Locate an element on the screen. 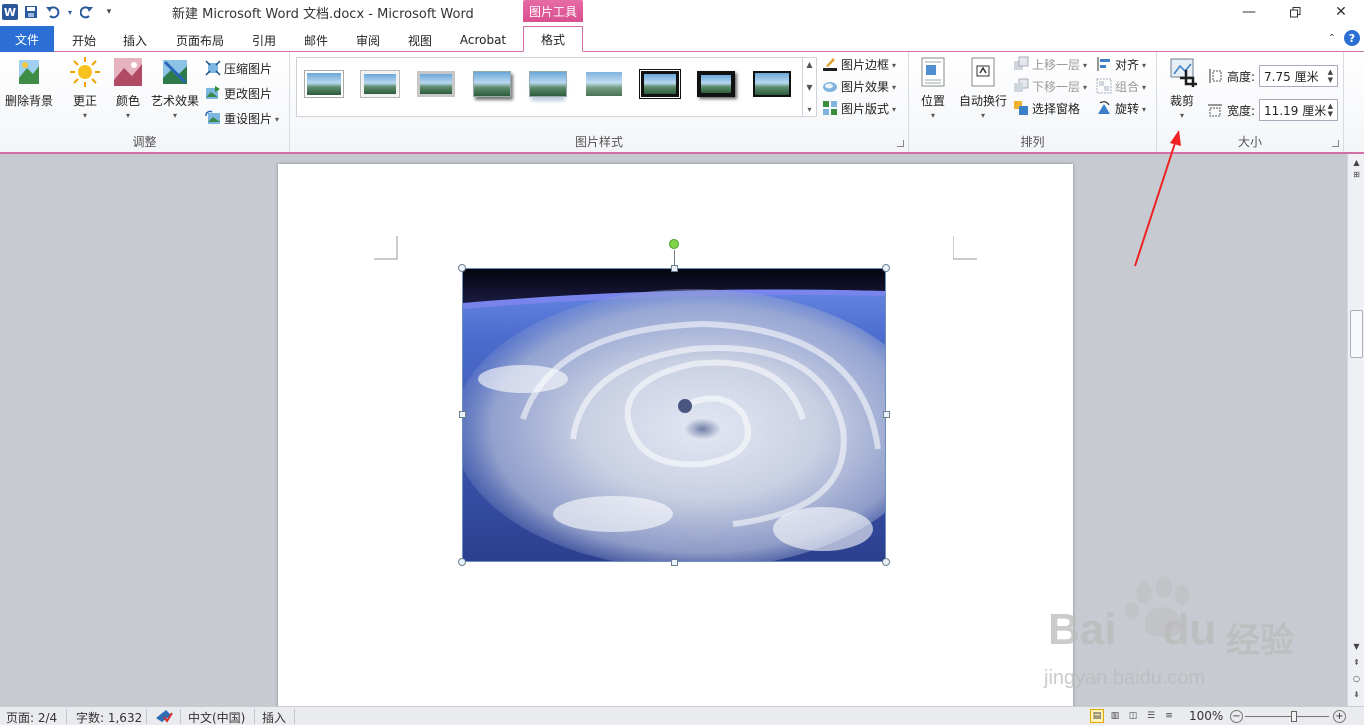 The height and width of the screenshot is (725, 1364). resize-handle-top-left is located at coordinates (462, 268).